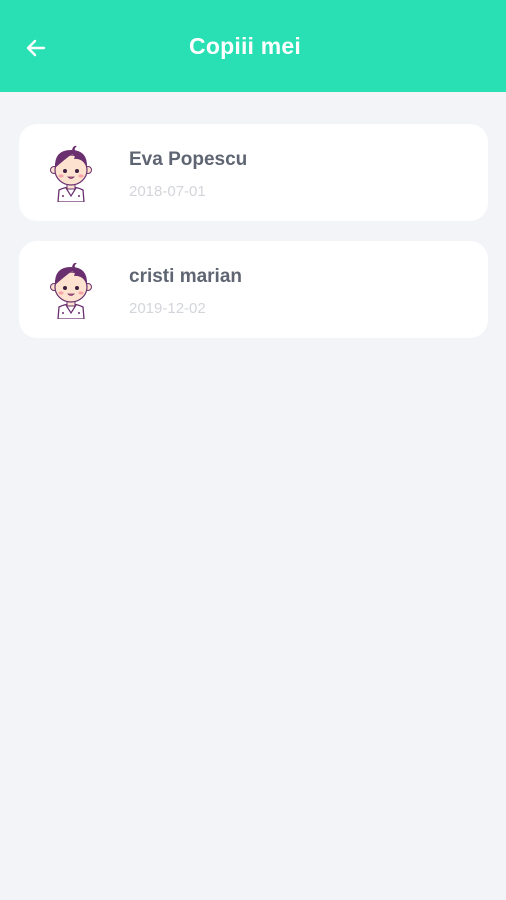  Describe the element at coordinates (188, 159) in the screenshot. I see `child-name: Eva Popescu` at that location.